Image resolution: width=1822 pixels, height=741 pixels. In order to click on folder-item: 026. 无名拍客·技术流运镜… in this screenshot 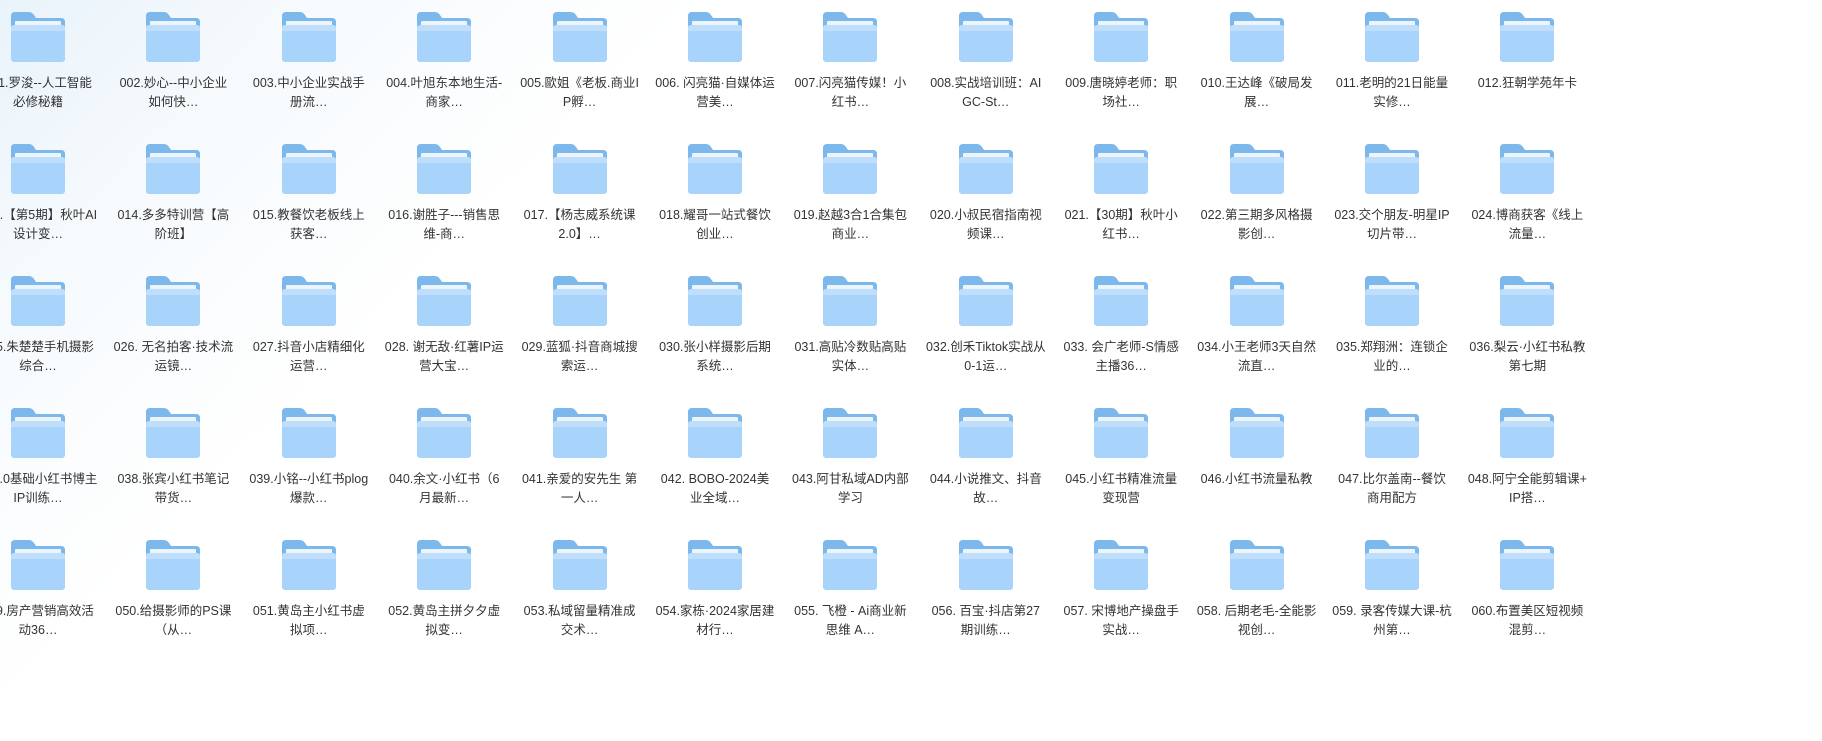, I will do `click(173, 329)`.